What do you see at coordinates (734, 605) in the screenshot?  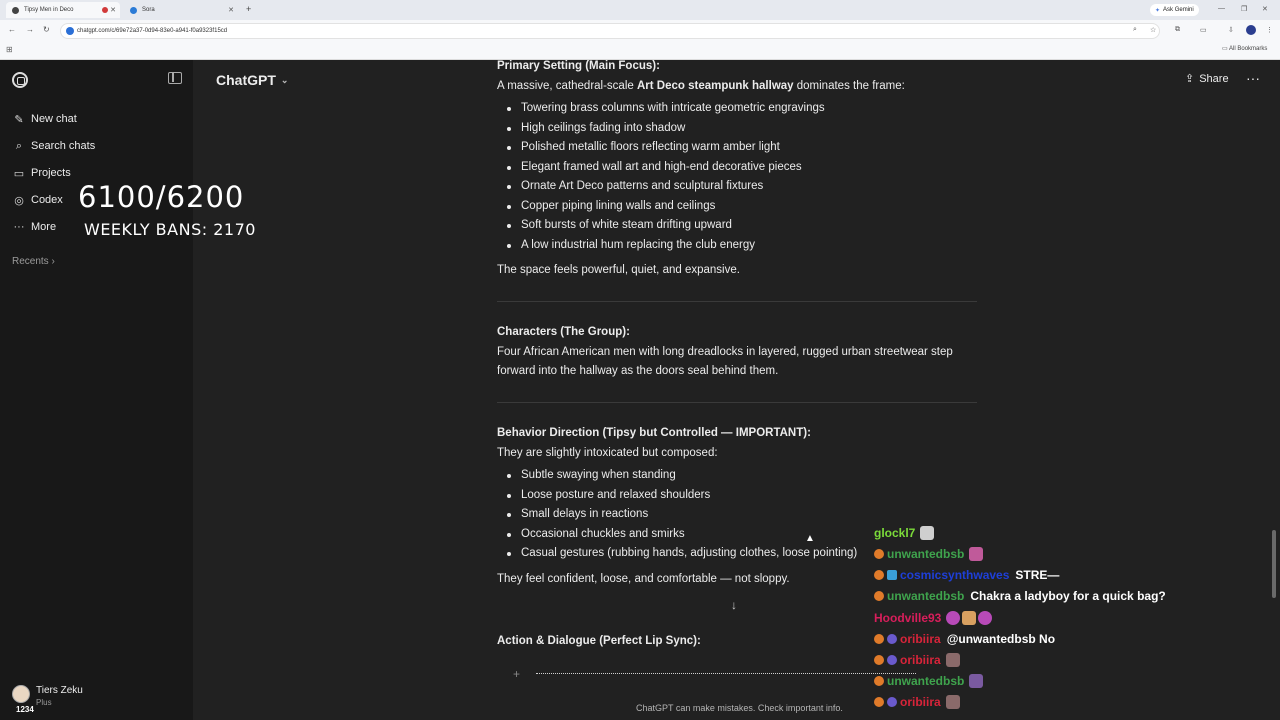 I see `scroll-down-icon: ↓` at bounding box center [734, 605].